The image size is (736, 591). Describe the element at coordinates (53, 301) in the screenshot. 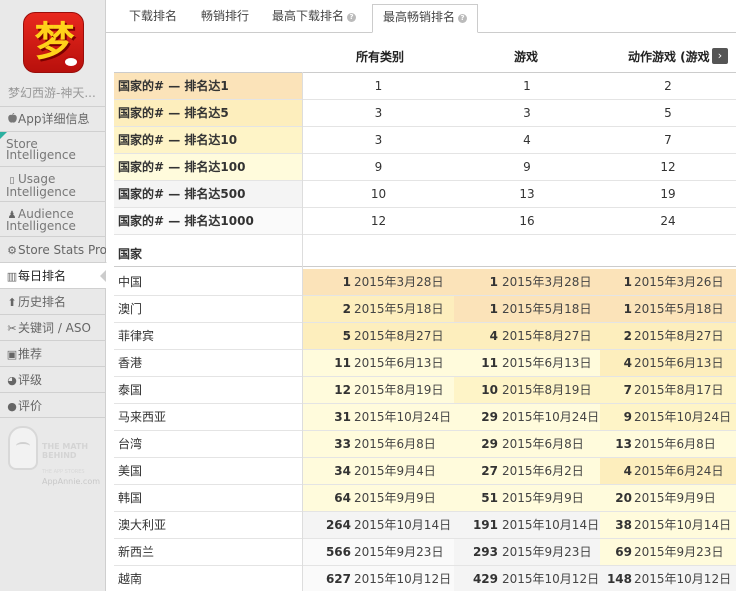

I see `sidebar-item-historical-rank: ⬆历史排名` at that location.